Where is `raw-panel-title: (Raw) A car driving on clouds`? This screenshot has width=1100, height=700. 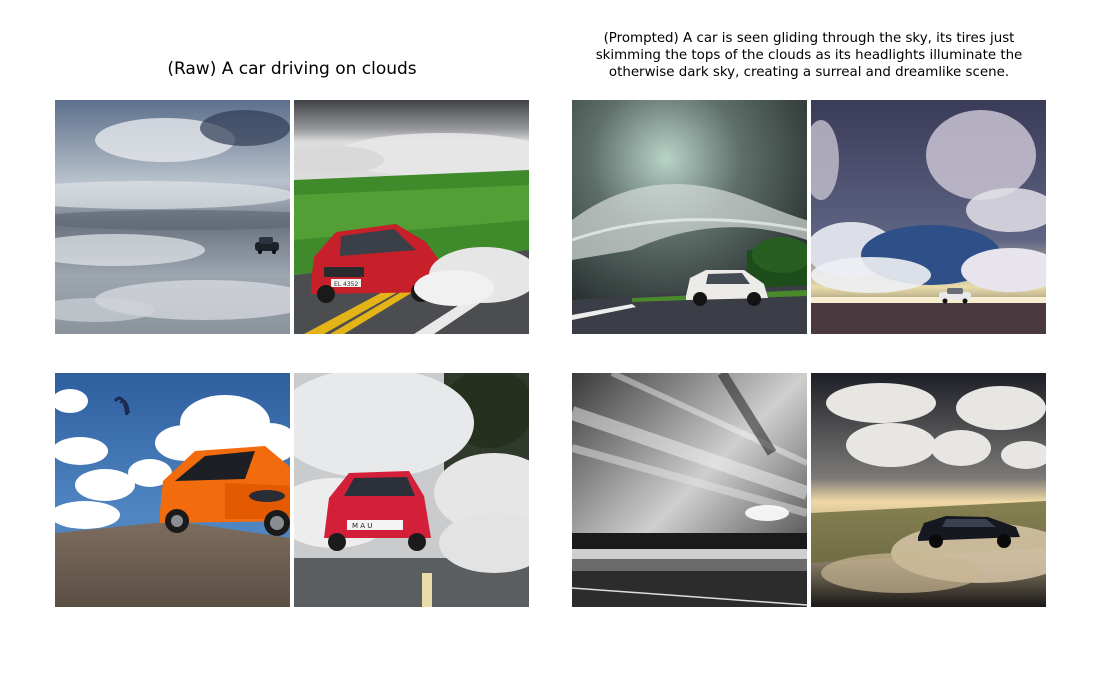
raw-panel-title: (Raw) A car driving on clouds is located at coordinates (292, 69).